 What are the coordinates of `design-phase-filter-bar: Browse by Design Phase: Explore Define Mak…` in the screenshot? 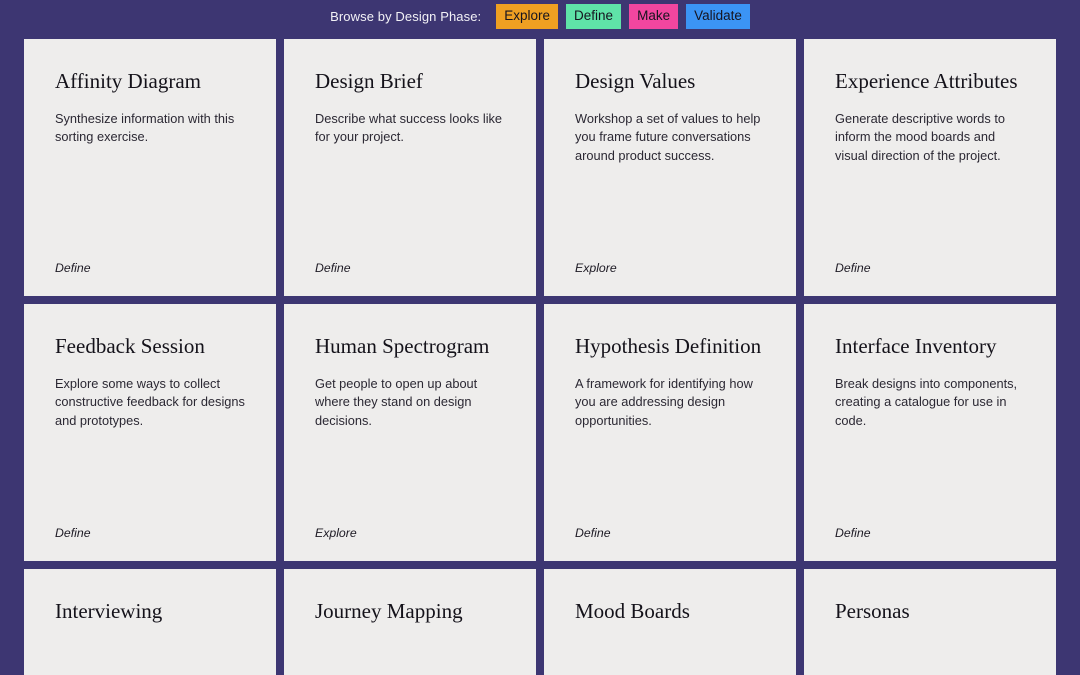 It's located at (540, 16).